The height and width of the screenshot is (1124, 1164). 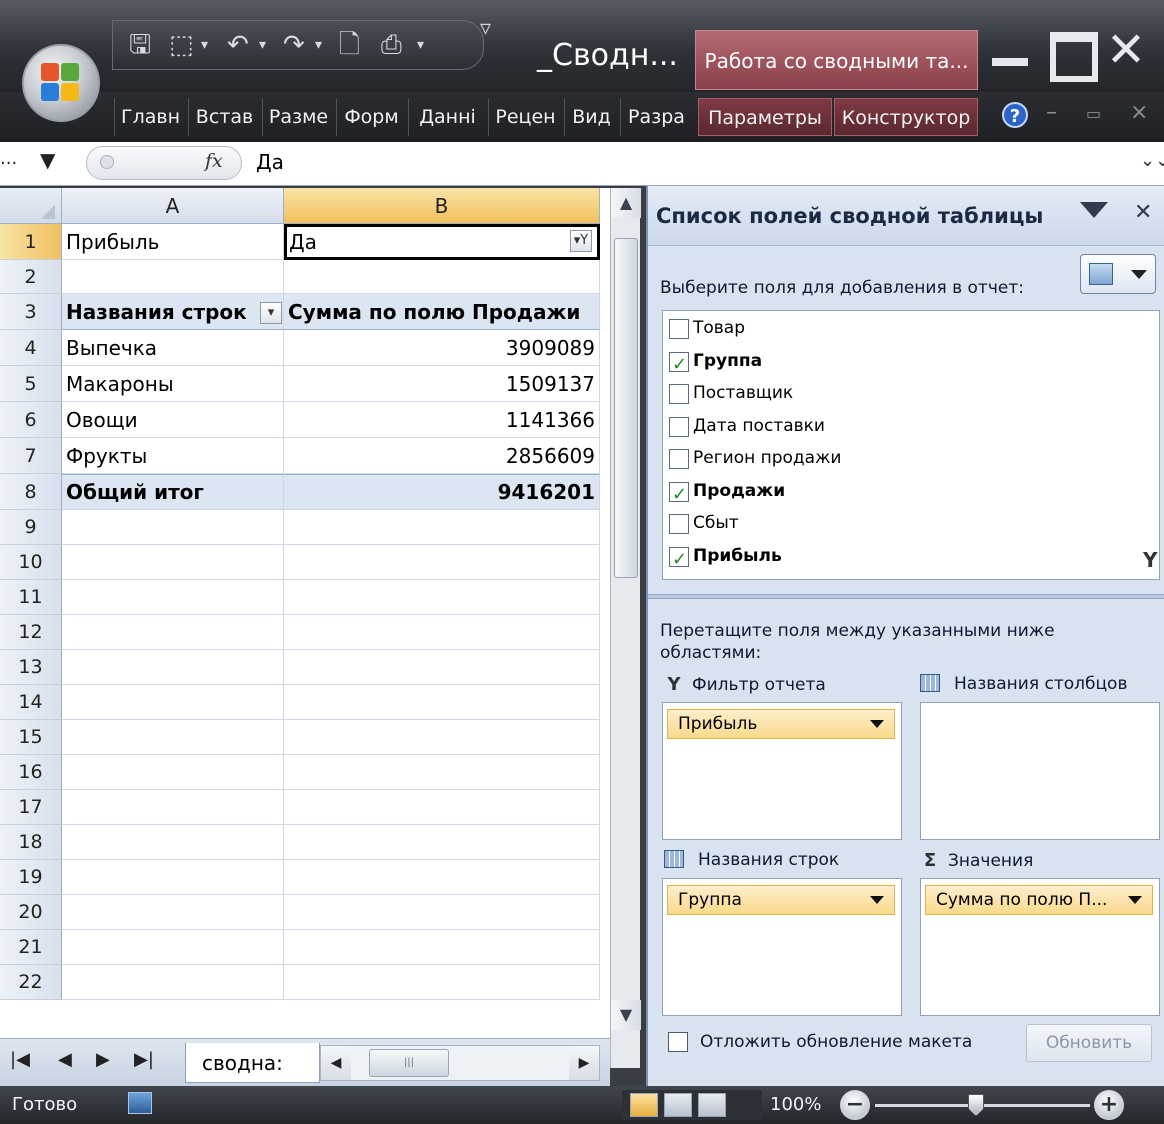 I want to click on field-item: Сбыт, so click(x=907, y=523).